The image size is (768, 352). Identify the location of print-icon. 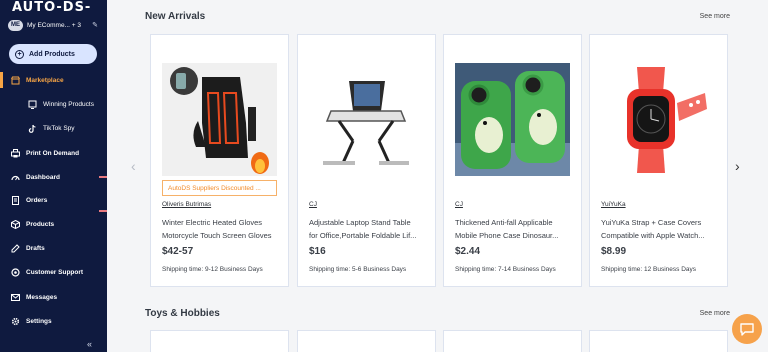
(15, 153).